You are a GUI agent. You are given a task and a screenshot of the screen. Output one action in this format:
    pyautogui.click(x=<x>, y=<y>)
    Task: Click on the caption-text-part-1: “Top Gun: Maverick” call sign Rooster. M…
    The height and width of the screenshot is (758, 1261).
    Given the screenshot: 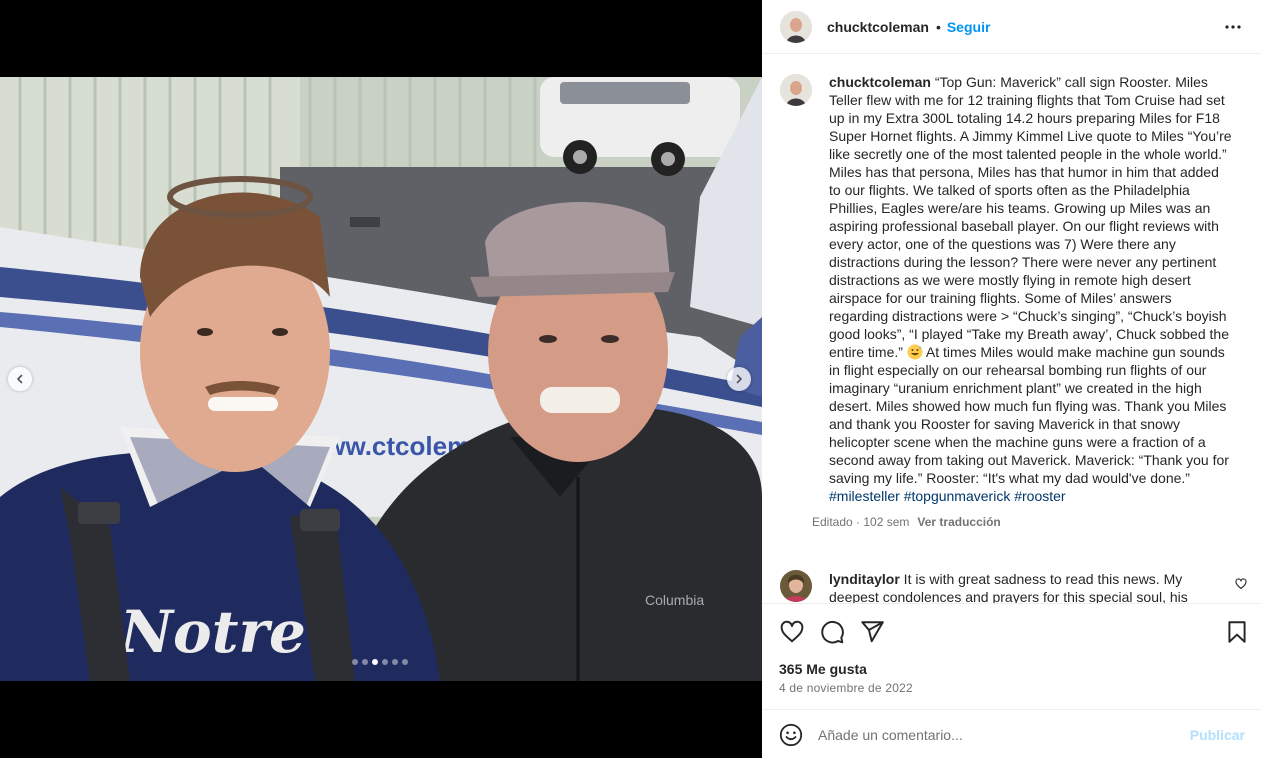 What is the action you would take?
    pyautogui.click(x=1030, y=217)
    